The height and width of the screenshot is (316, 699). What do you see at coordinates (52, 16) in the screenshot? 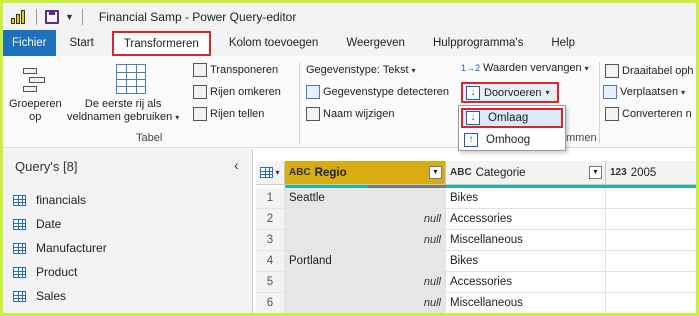
I see `save-icon` at bounding box center [52, 16].